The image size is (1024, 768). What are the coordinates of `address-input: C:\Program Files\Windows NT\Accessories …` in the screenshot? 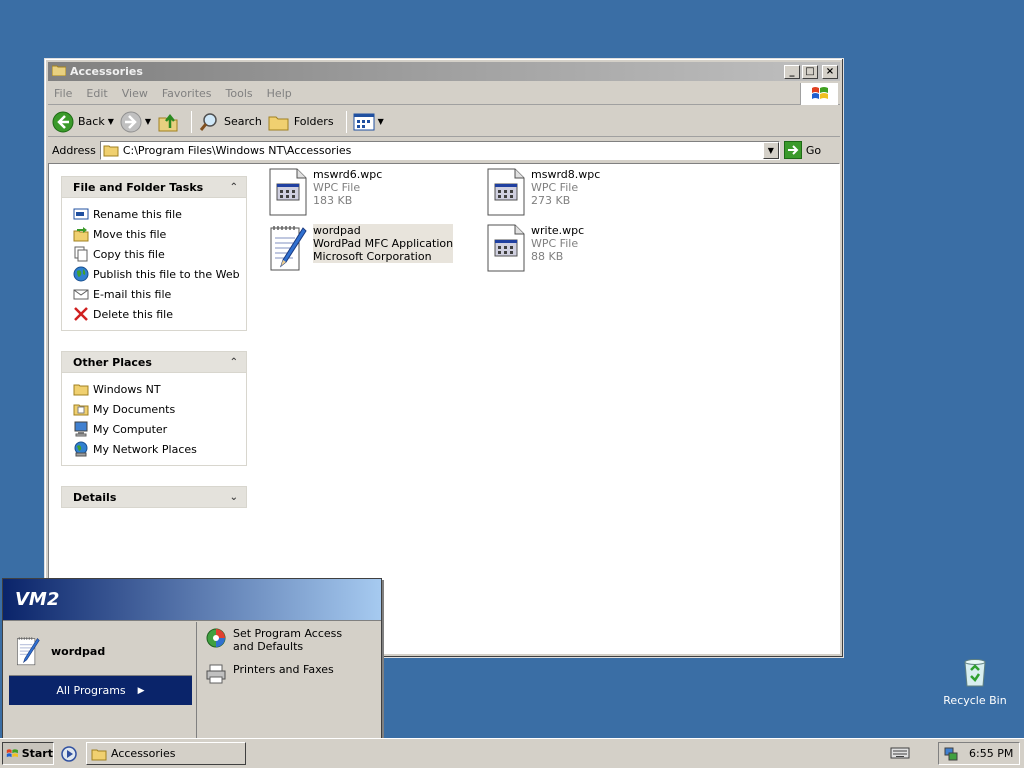 It's located at (439, 150).